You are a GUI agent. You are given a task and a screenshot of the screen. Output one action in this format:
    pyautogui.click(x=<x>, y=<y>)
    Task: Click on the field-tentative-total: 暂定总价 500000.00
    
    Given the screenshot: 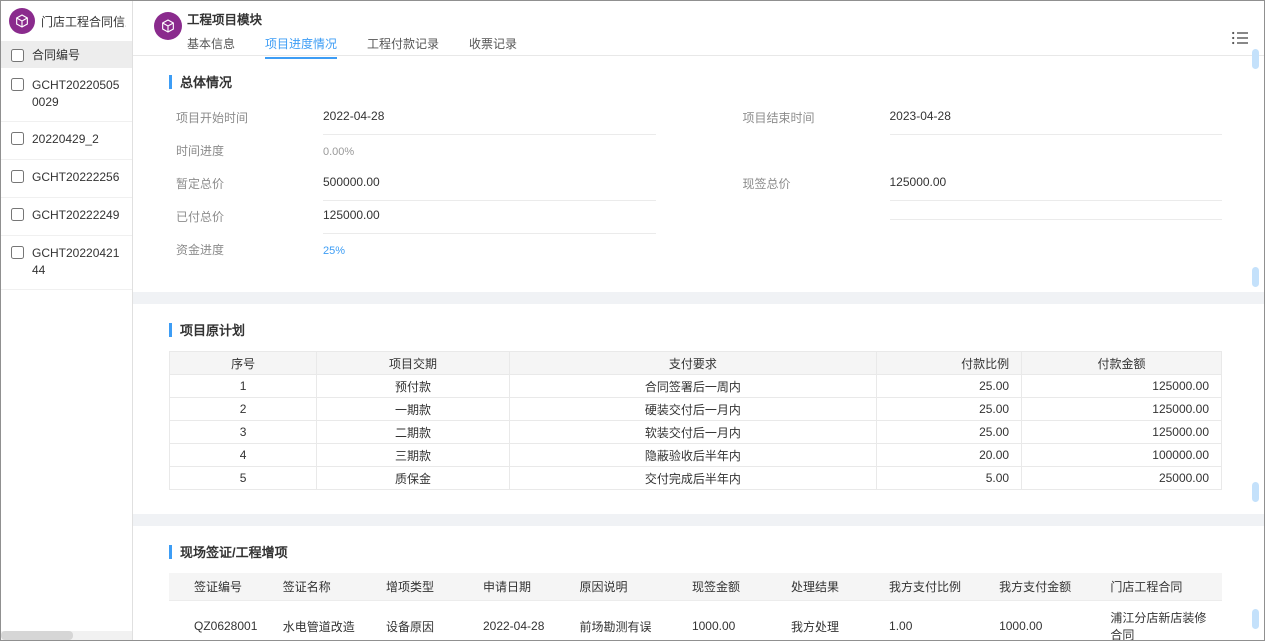 What is the action you would take?
    pyautogui.click(x=412, y=185)
    